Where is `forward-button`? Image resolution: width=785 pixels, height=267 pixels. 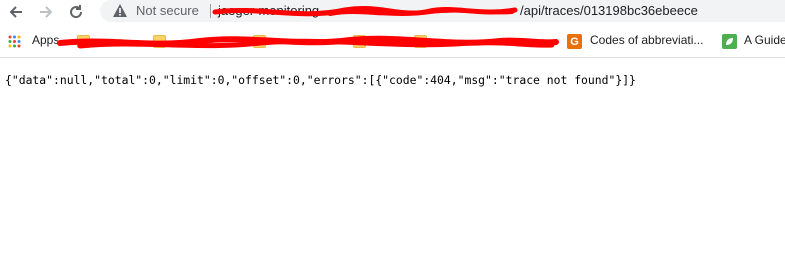
forward-button is located at coordinates (46, 12).